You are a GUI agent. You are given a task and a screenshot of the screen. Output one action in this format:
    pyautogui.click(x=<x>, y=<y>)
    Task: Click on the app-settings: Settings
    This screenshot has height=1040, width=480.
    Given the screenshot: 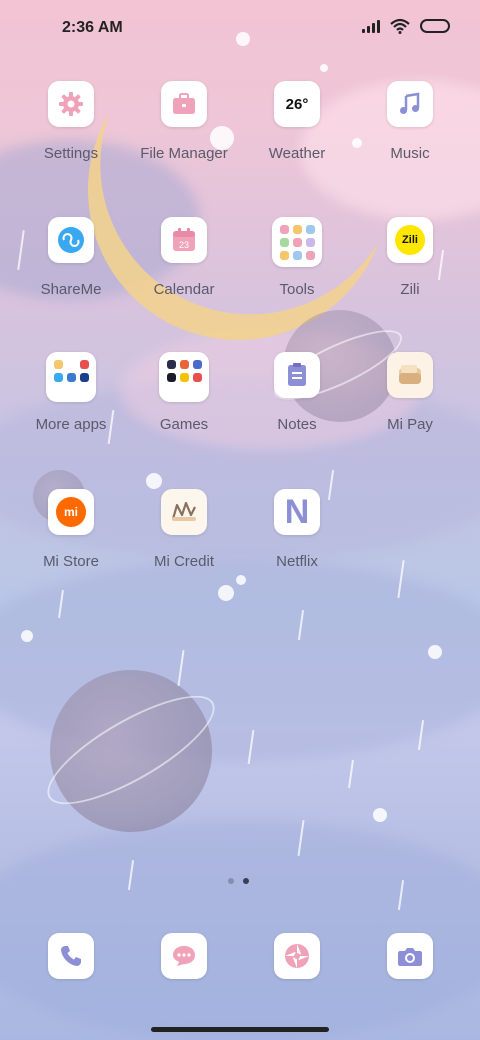 What is the action you would take?
    pyautogui.click(x=71, y=121)
    